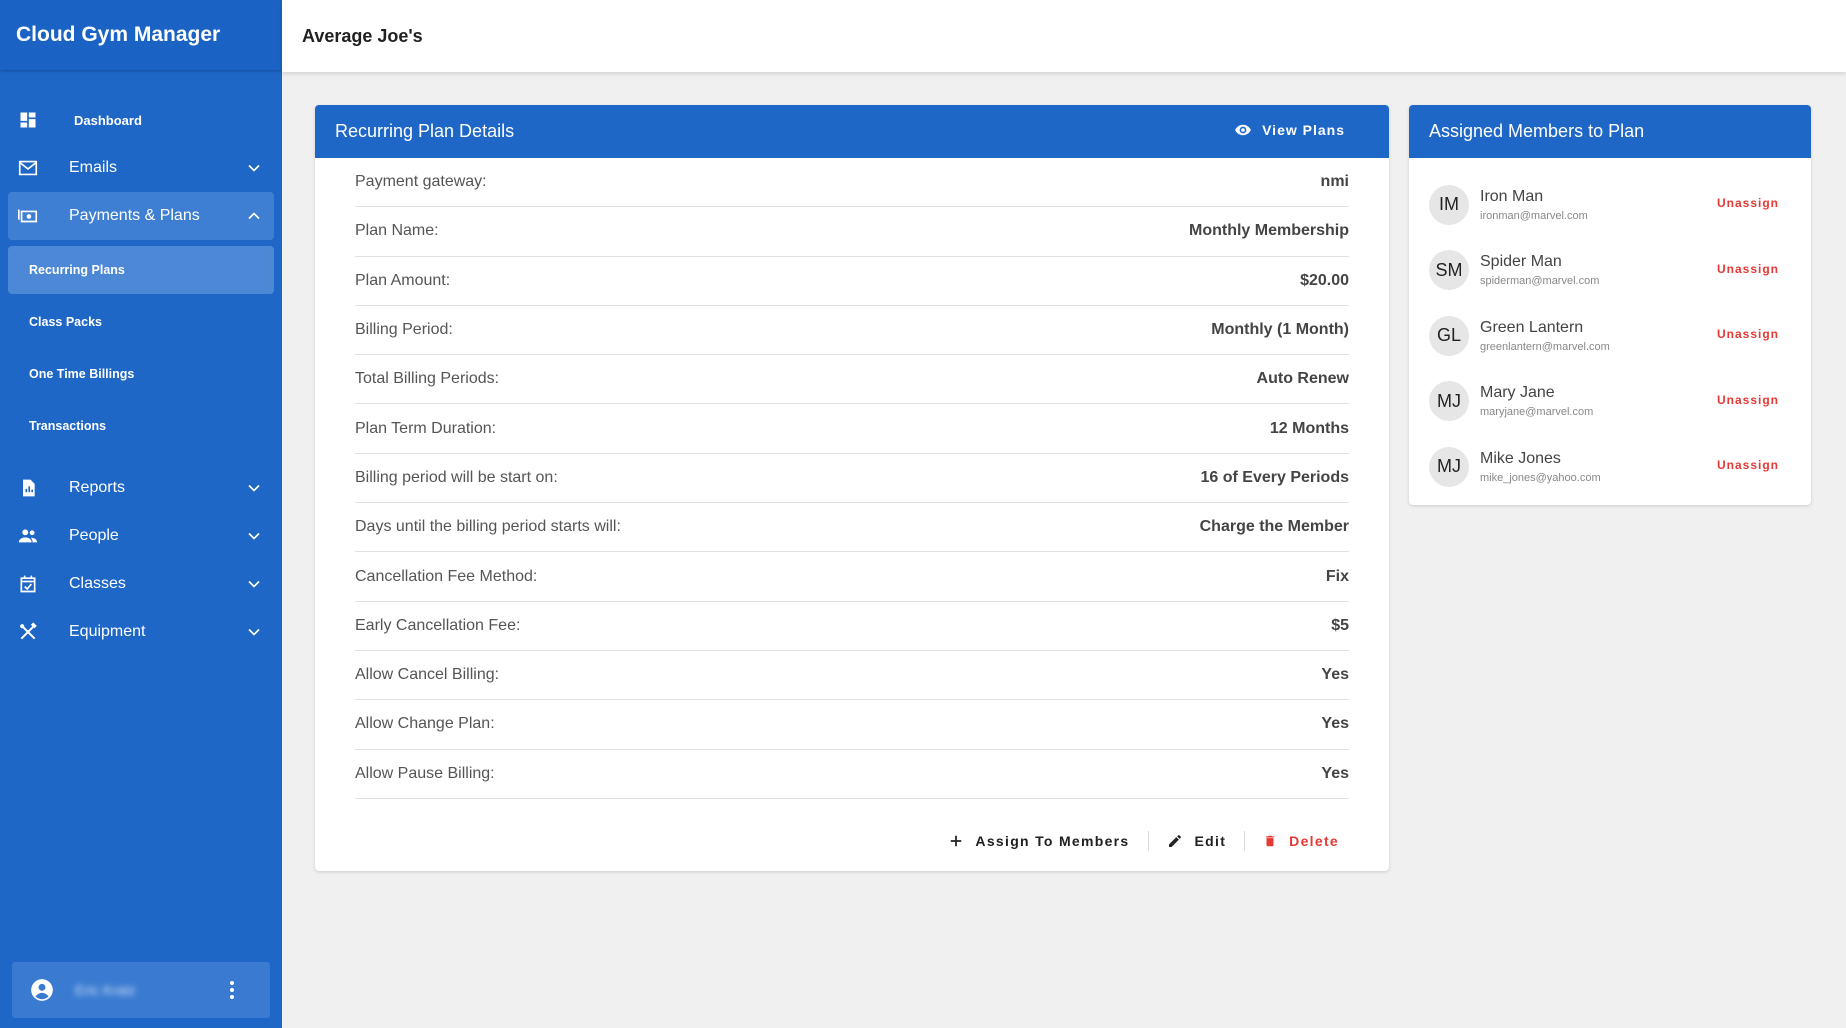 This screenshot has height=1028, width=1846. What do you see at coordinates (397, 231) in the screenshot?
I see `detail-label: Plan Name:` at bounding box center [397, 231].